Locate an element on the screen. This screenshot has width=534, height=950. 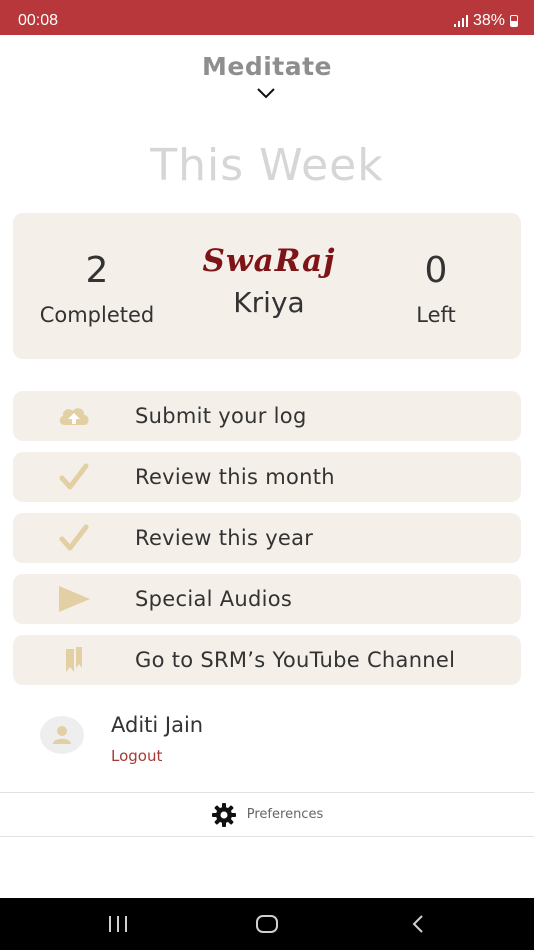
status-indicators: 38% is located at coordinates (485, 21).